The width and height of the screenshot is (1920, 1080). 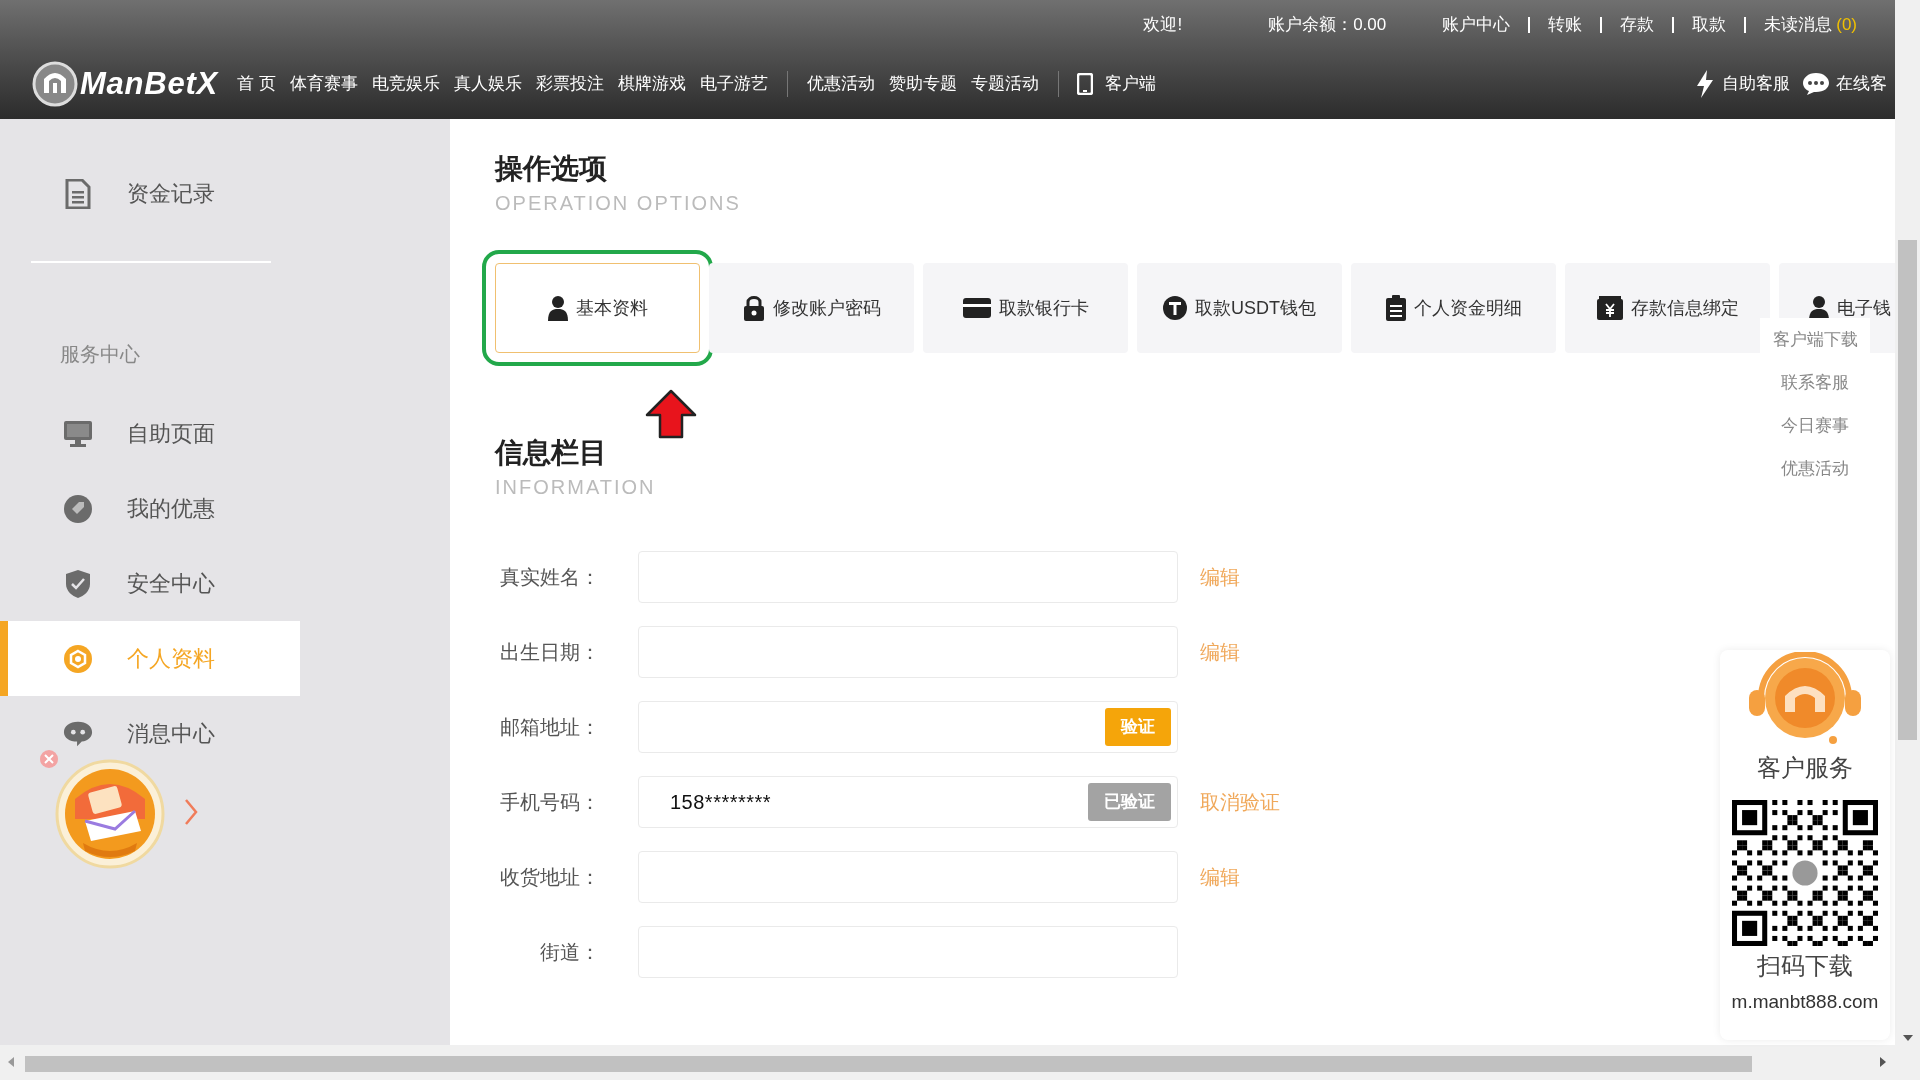 I want to click on unread-link: 未读消息, so click(x=1798, y=25).